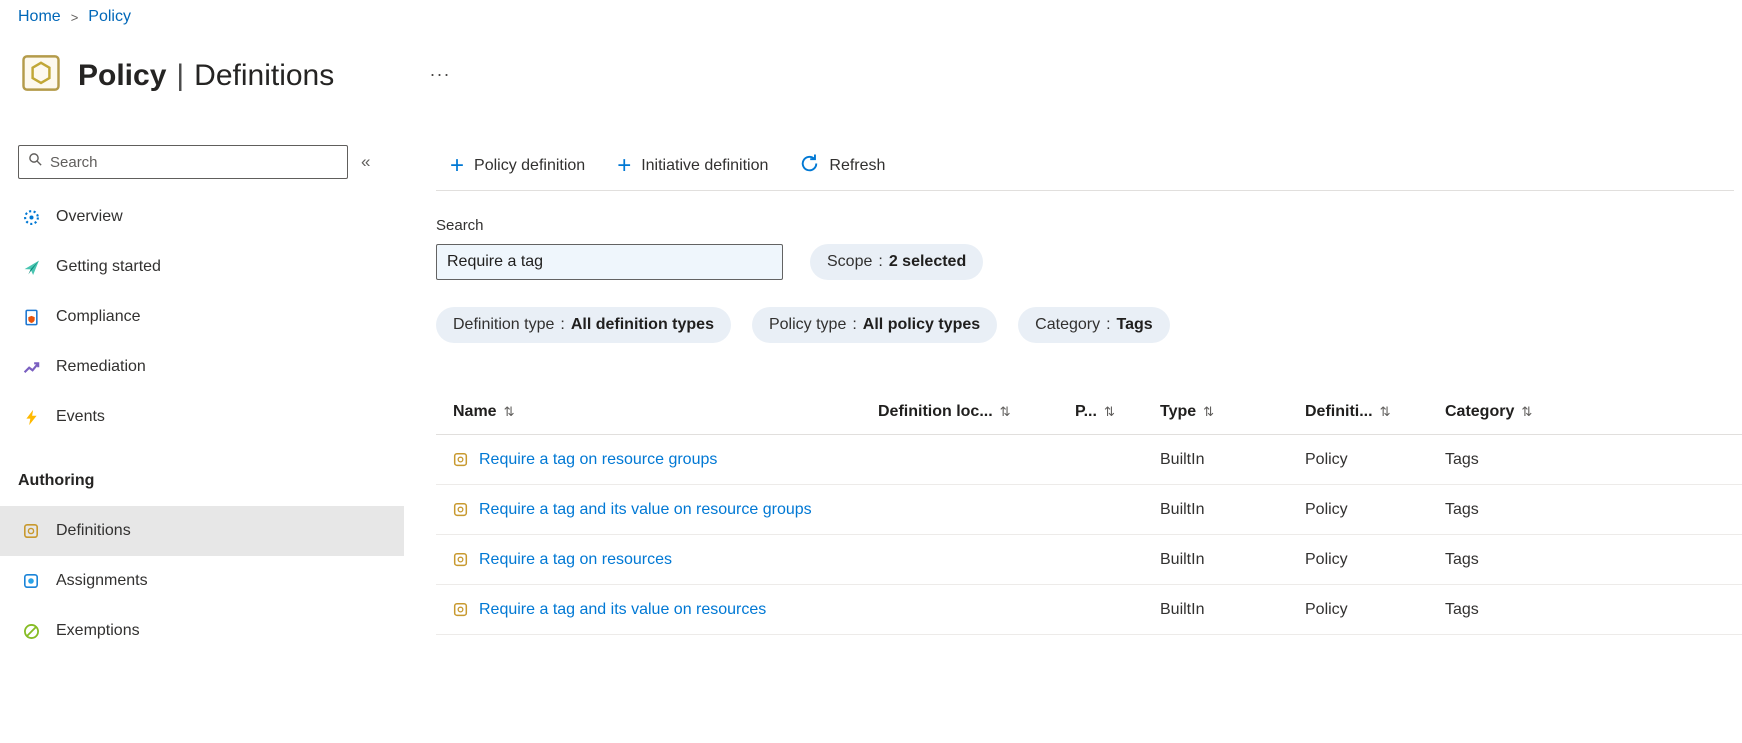  I want to click on pill-value: Tags, so click(1134, 324).